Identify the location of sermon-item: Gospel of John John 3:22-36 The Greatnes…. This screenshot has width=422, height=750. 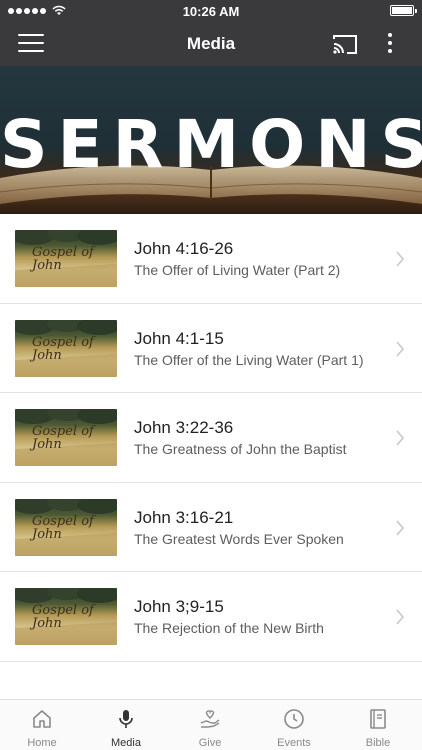
(211, 438).